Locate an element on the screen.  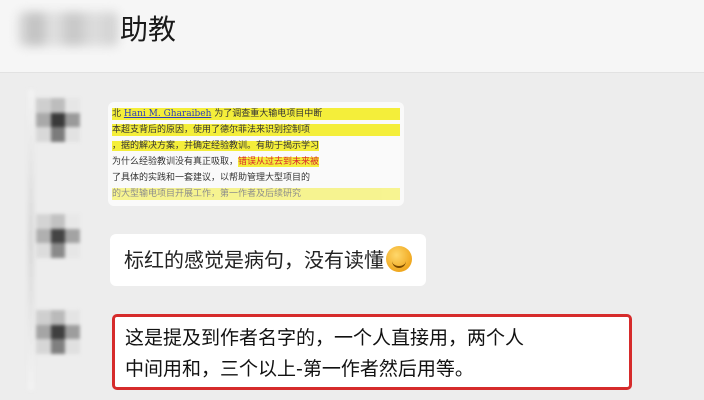
sweat-smile-face-icon is located at coordinates (399, 259).